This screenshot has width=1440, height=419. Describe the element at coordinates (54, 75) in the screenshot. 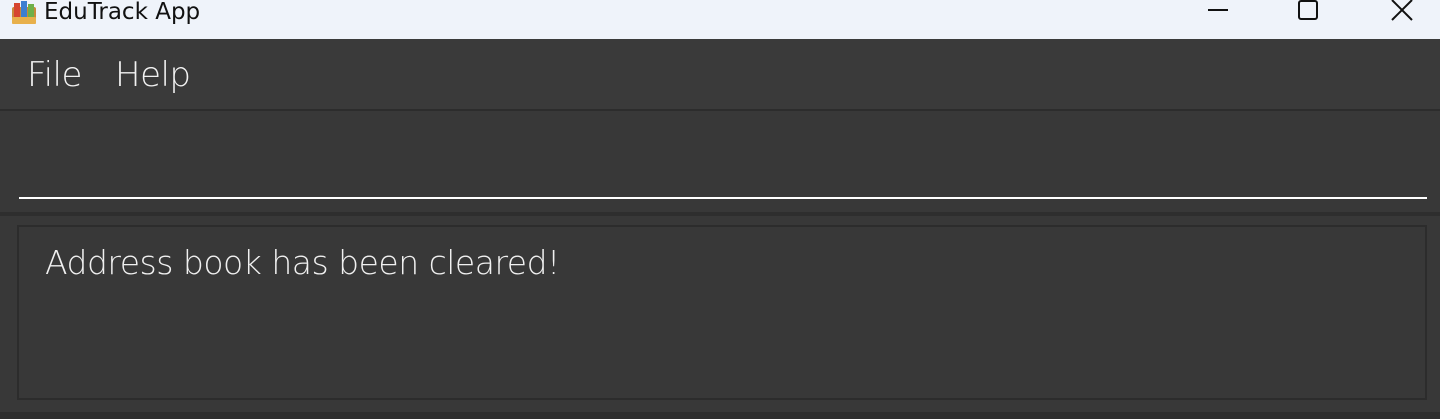

I see `menu-file: File` at that location.